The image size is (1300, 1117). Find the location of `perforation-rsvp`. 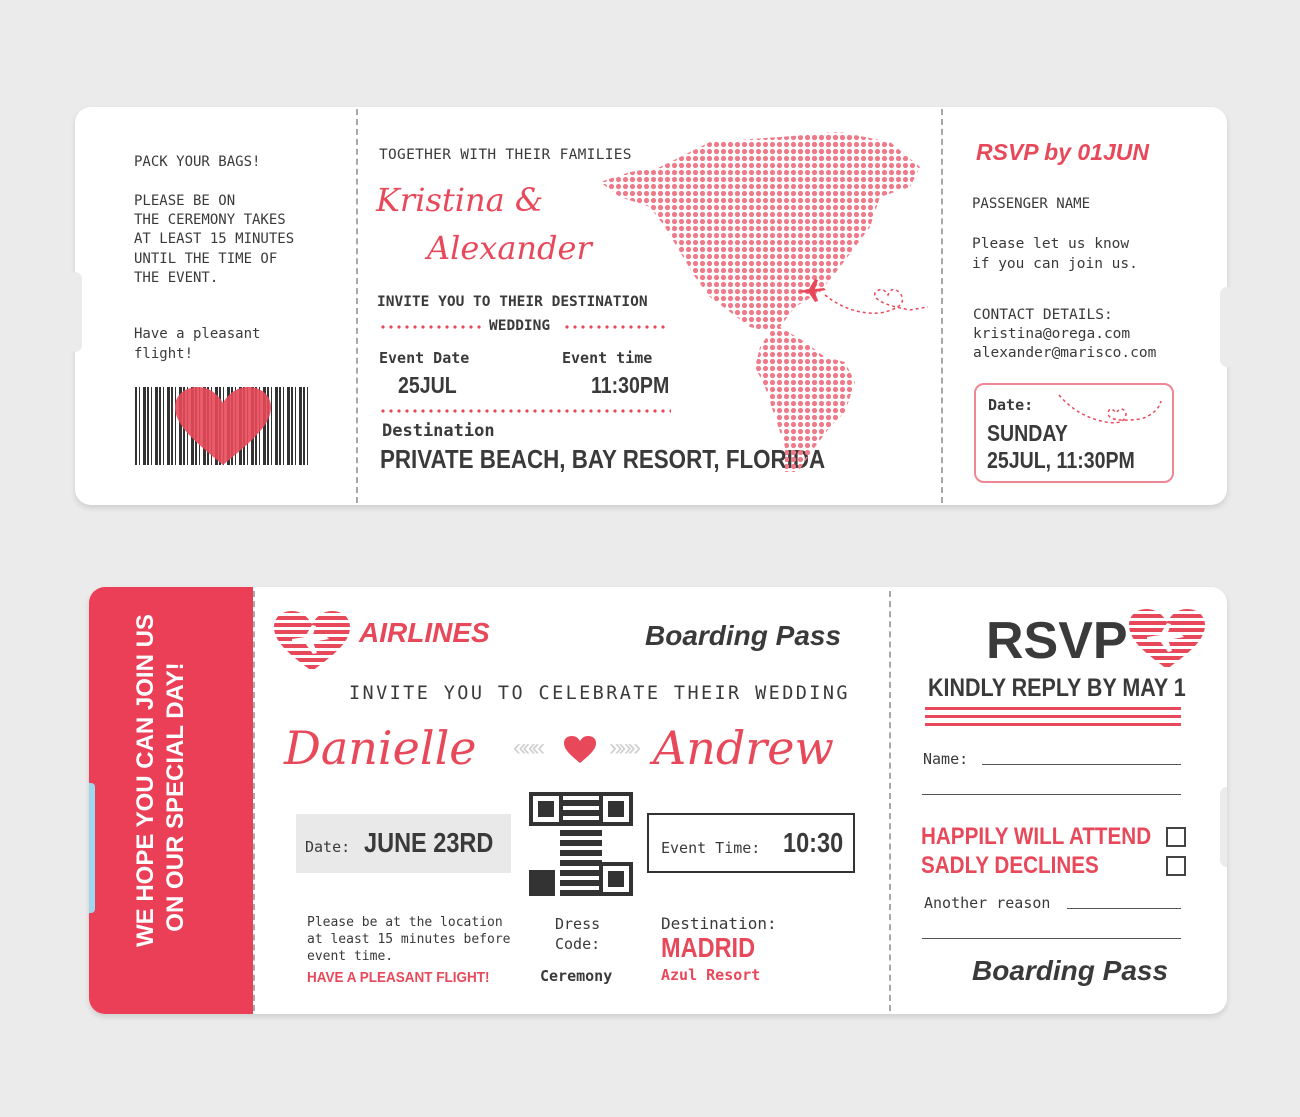

perforation-rsvp is located at coordinates (890, 801).